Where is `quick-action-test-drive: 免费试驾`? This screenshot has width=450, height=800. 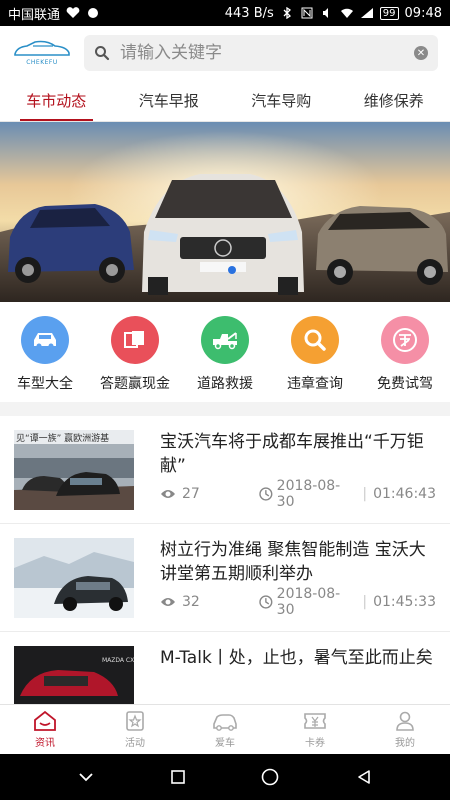
quick-action-test-drive: 免费试驾 is located at coordinates (405, 354).